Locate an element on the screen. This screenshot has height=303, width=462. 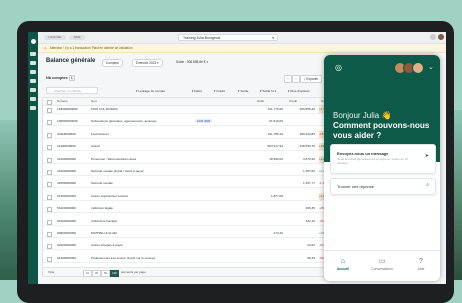
account-number: 106000000000 is located at coordinates (67, 121).